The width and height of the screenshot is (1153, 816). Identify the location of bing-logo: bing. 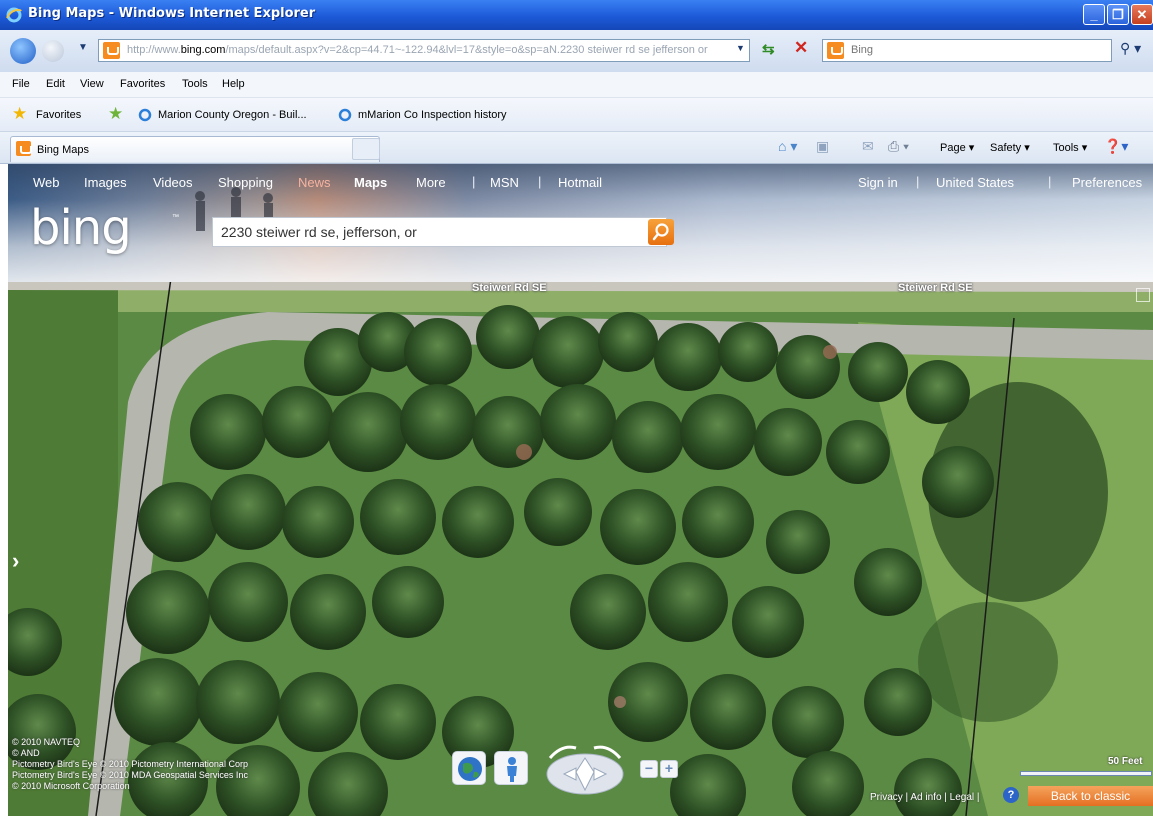
(81, 228).